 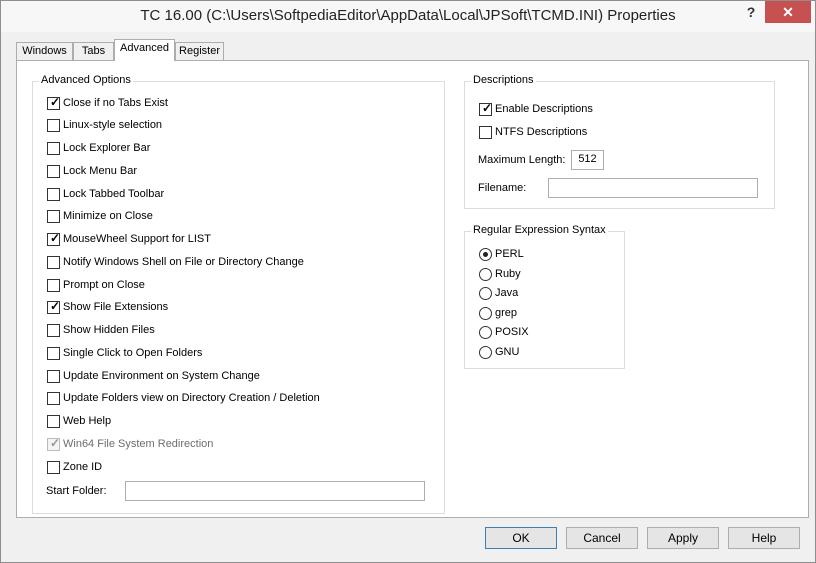 I want to click on option-minimize-on-close: Minimize on Close, so click(x=100, y=216).